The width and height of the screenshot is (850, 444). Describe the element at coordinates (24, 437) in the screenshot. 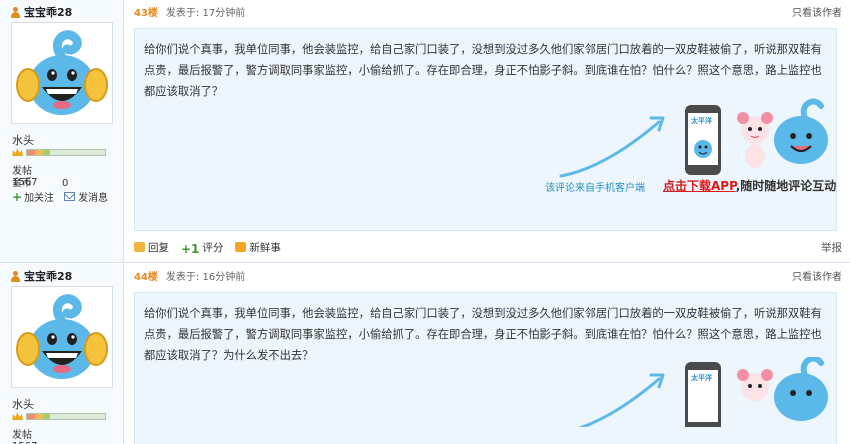

I see `stat-posts: 发帖1567` at that location.